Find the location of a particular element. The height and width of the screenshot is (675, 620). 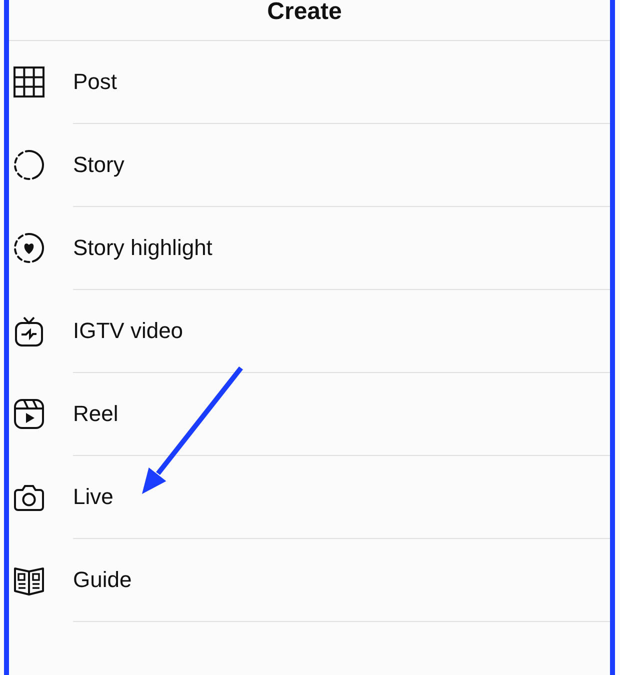

menu-item: Live is located at coordinates (309, 497).